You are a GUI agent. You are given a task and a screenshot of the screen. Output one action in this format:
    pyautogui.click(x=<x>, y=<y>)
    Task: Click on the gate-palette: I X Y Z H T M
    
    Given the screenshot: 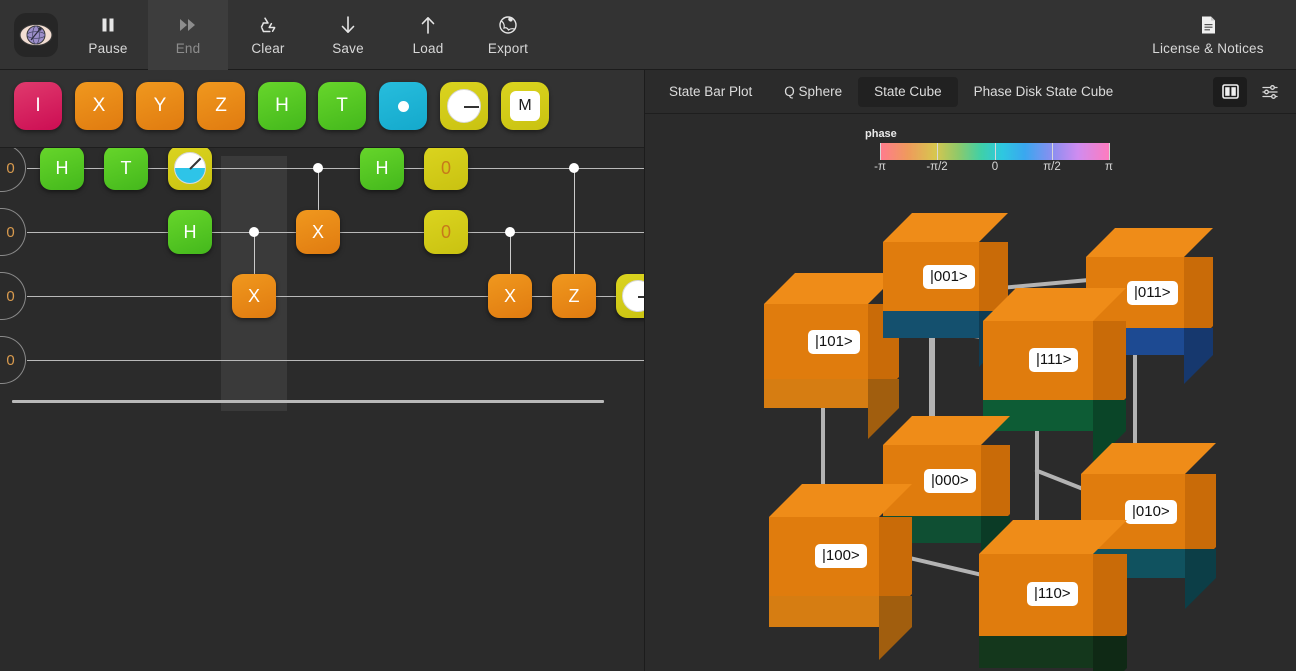 What is the action you would take?
    pyautogui.click(x=322, y=109)
    